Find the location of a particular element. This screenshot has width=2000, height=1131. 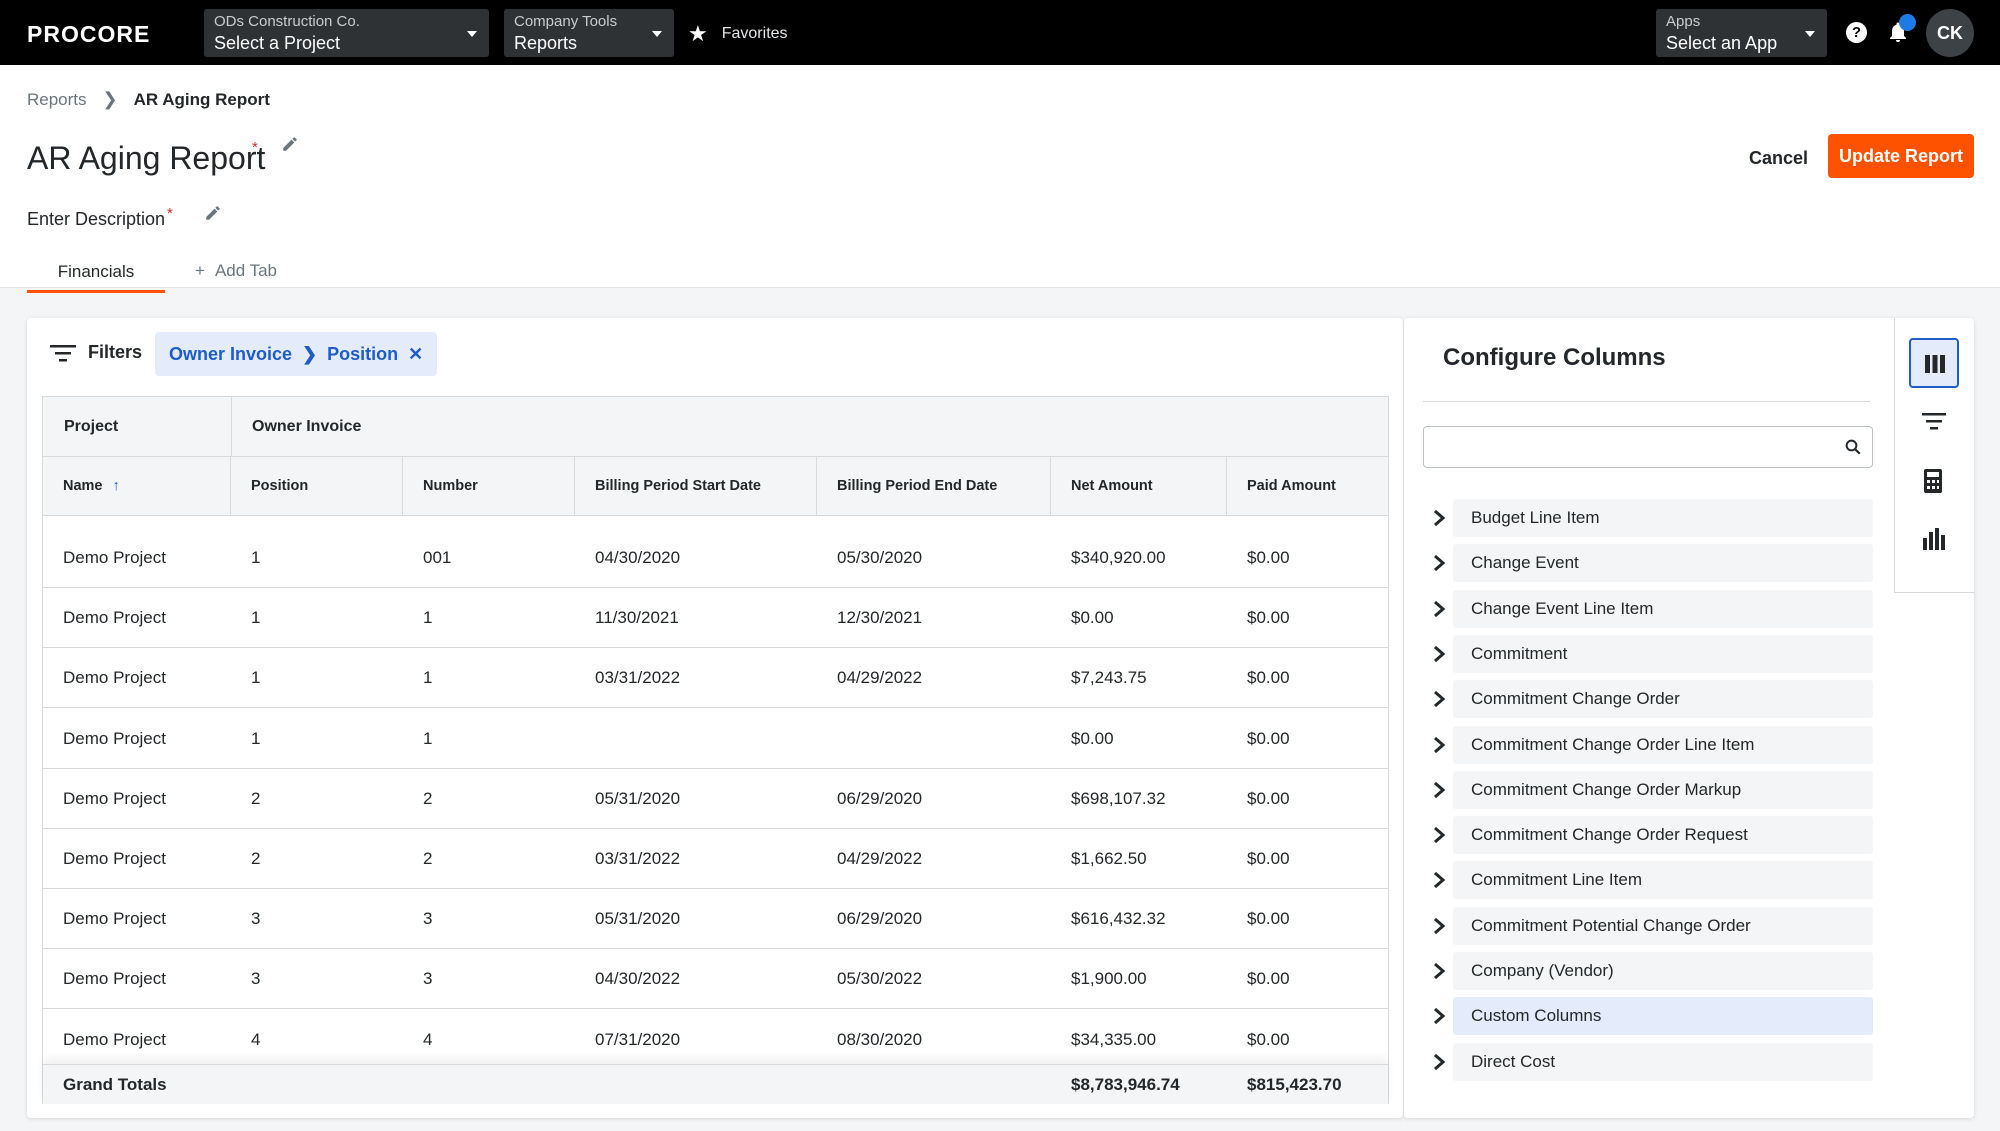

column-source-item: Custom Columns is located at coordinates (1648, 1016).